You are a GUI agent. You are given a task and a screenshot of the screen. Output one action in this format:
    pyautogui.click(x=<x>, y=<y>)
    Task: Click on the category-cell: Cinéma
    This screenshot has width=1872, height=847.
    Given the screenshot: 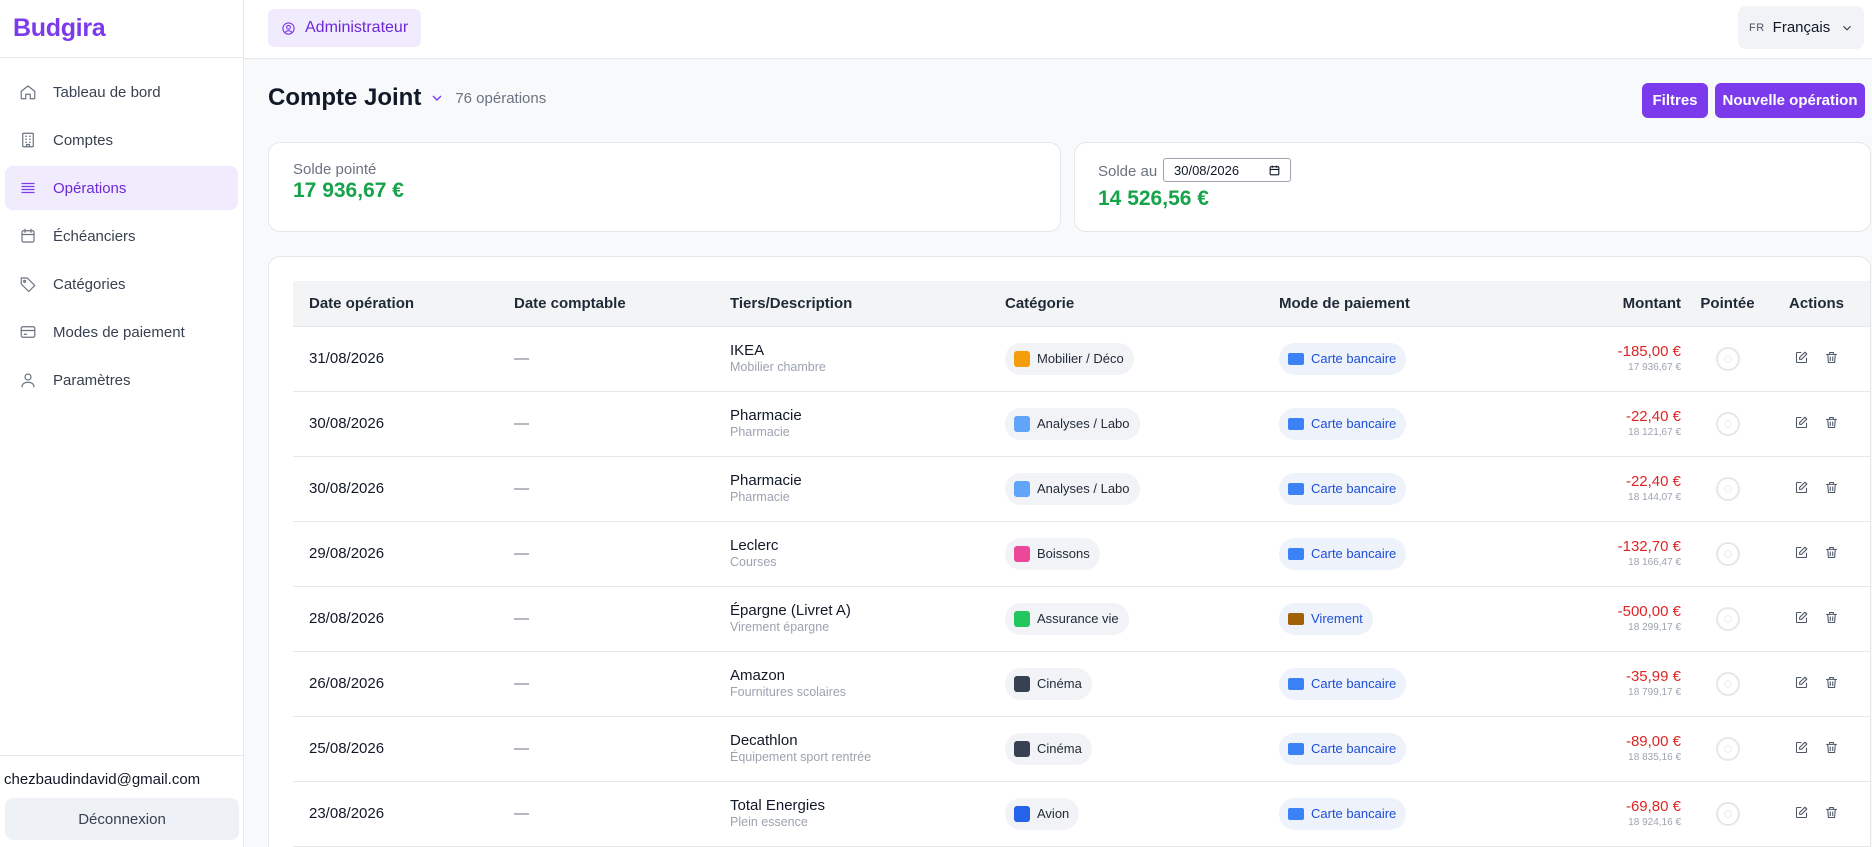 What is the action you would take?
    pyautogui.click(x=1126, y=748)
    